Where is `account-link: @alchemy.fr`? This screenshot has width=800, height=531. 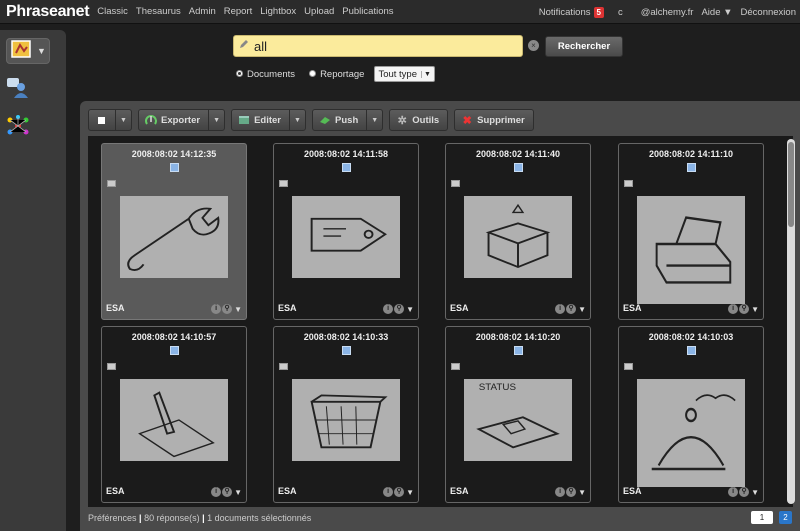
account-link: @alchemy.fr is located at coordinates (667, 12).